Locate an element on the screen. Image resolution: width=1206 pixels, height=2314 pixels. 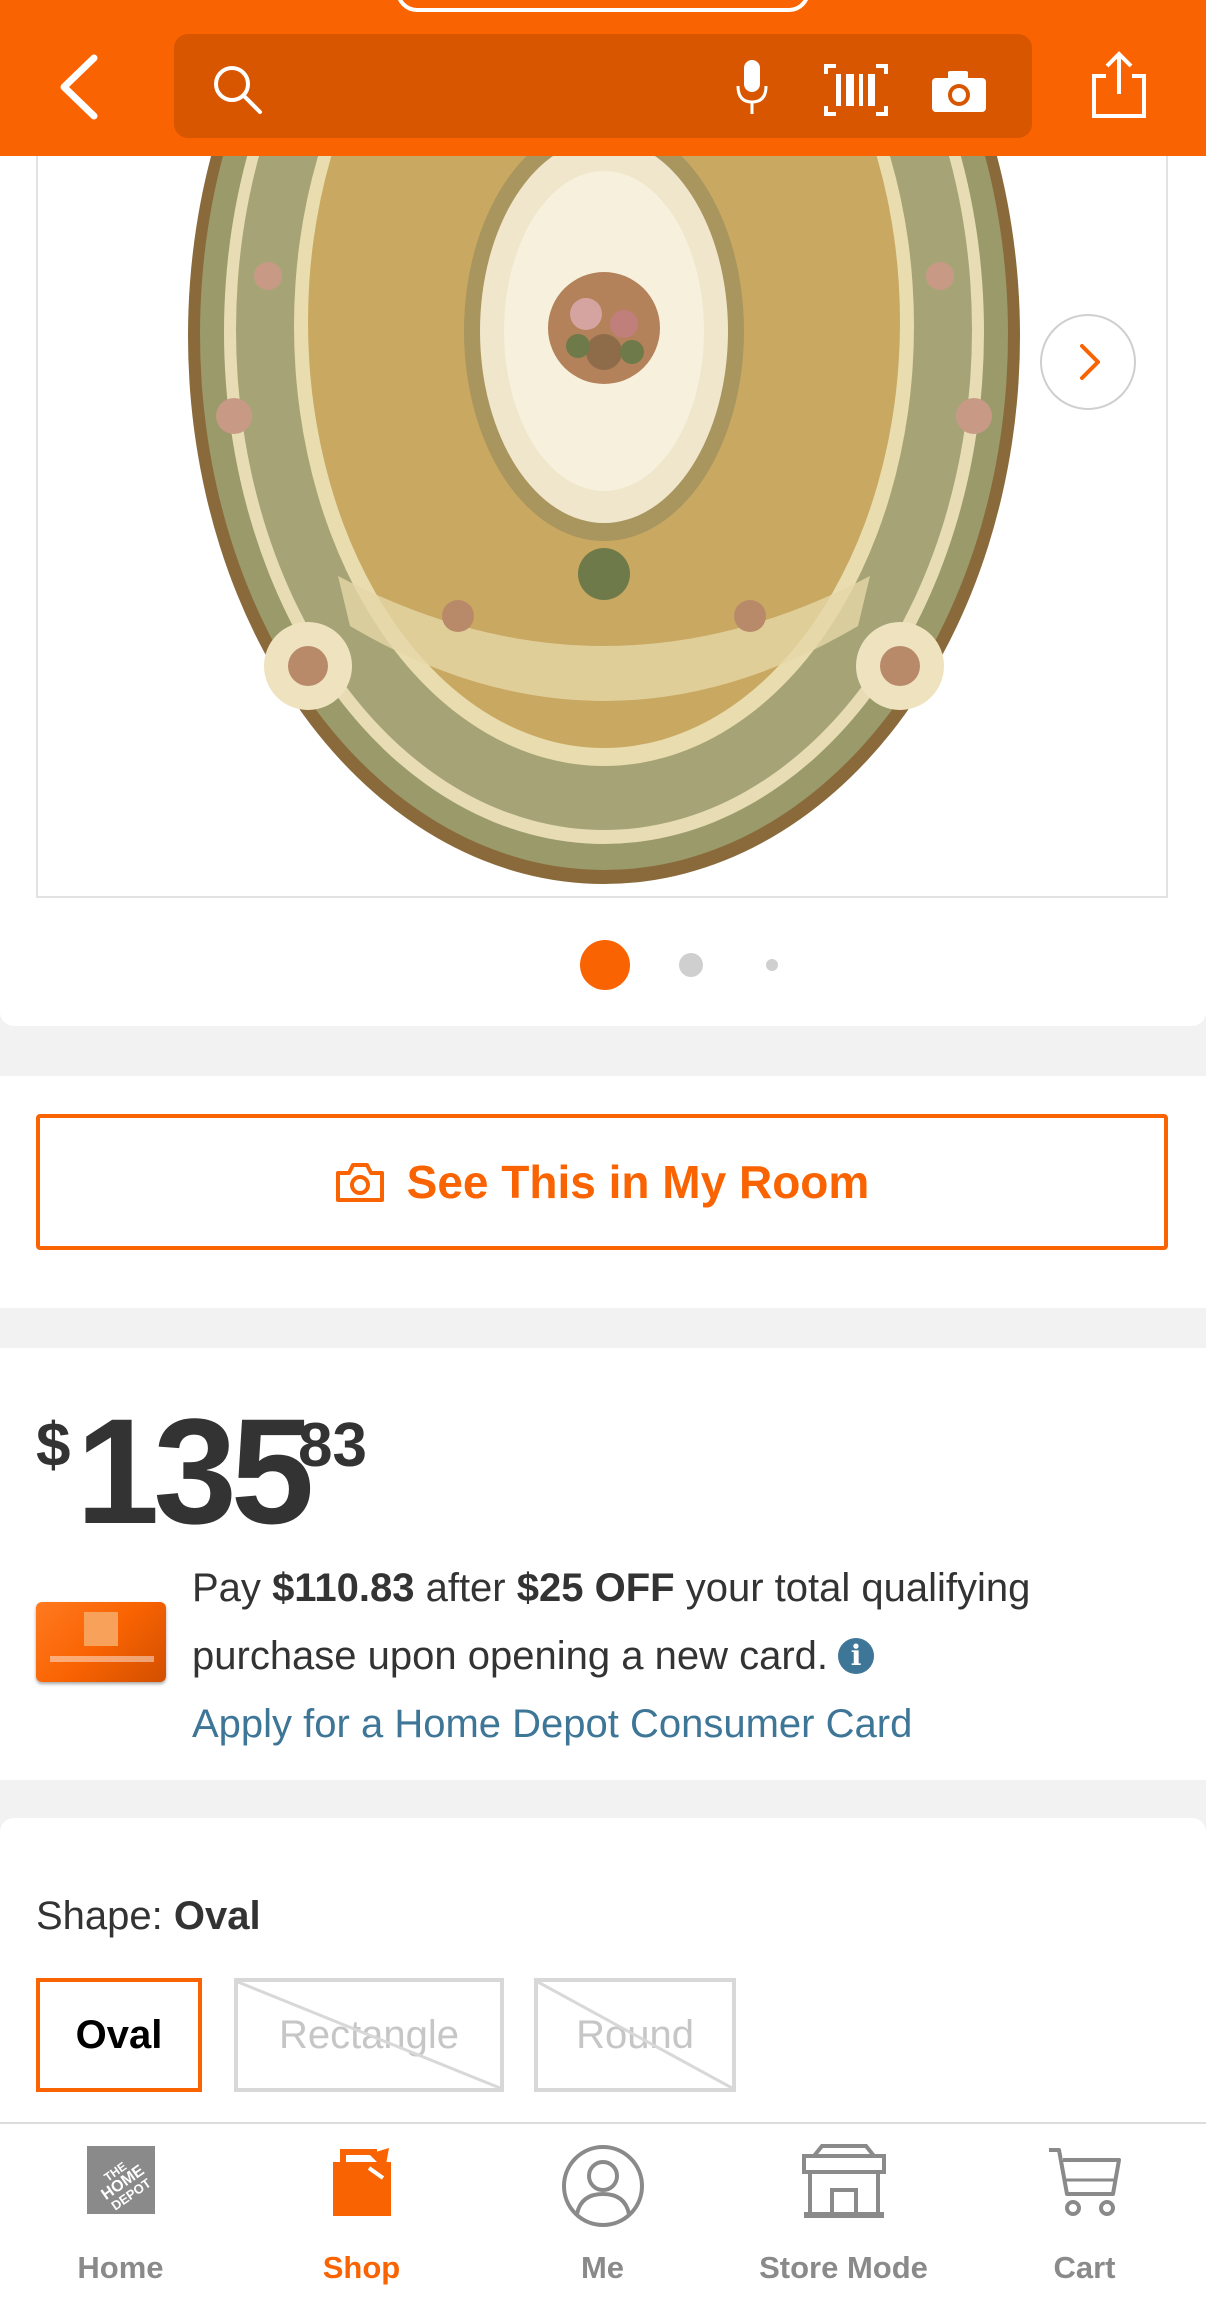
nav-label: Shop is located at coordinates (361, 2267).